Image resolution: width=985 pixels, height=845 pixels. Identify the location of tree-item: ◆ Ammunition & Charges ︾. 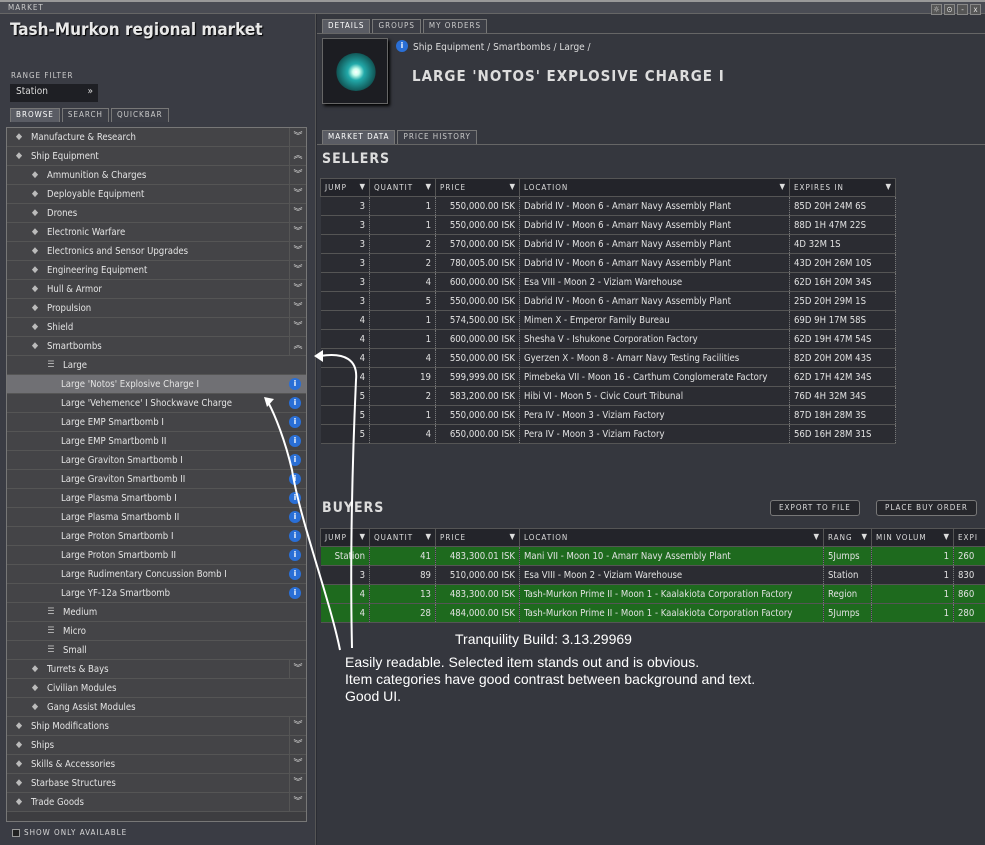
(156, 175).